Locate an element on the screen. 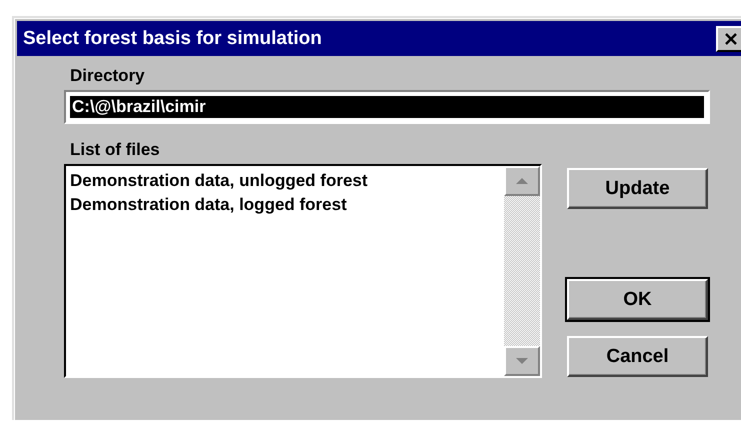 This screenshot has height=421, width=741. directory-value: C:\@\brazil\cimir is located at coordinates (387, 107).